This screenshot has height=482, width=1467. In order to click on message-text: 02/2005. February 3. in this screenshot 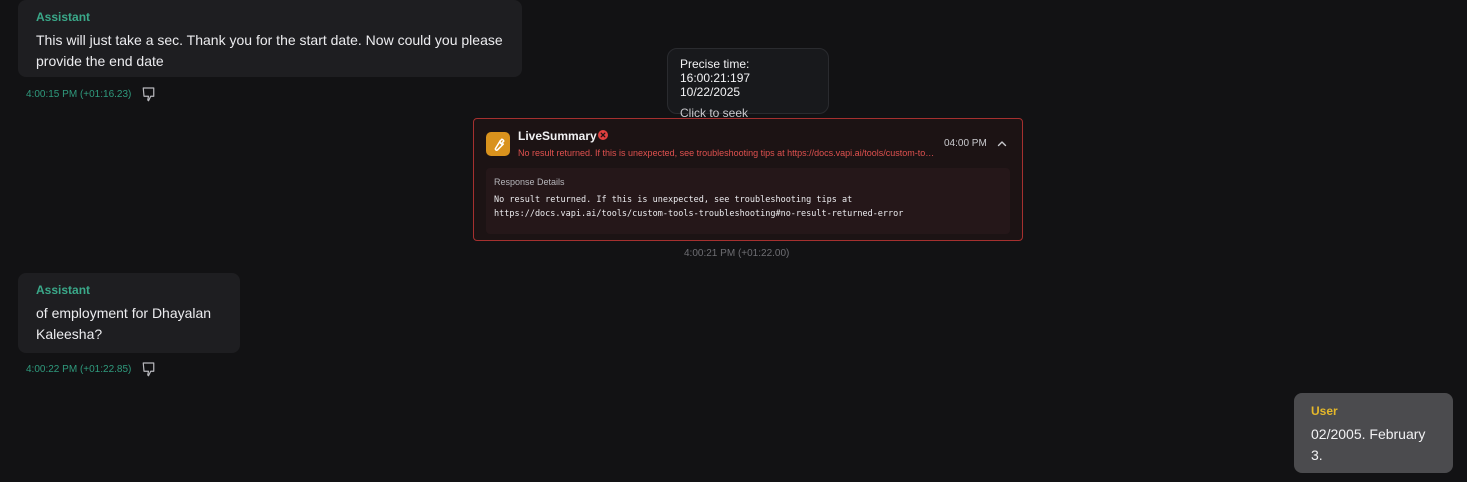, I will do `click(1368, 444)`.